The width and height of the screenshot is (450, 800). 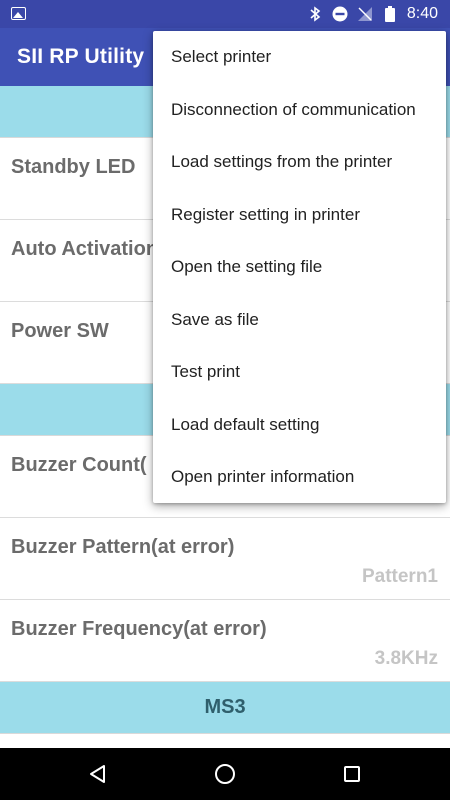 I want to click on menu-item-select-printer: Select printer, so click(x=299, y=57).